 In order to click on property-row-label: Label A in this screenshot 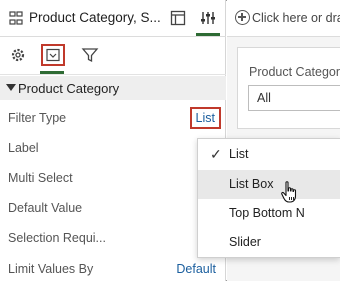, I will do `click(113, 149)`.